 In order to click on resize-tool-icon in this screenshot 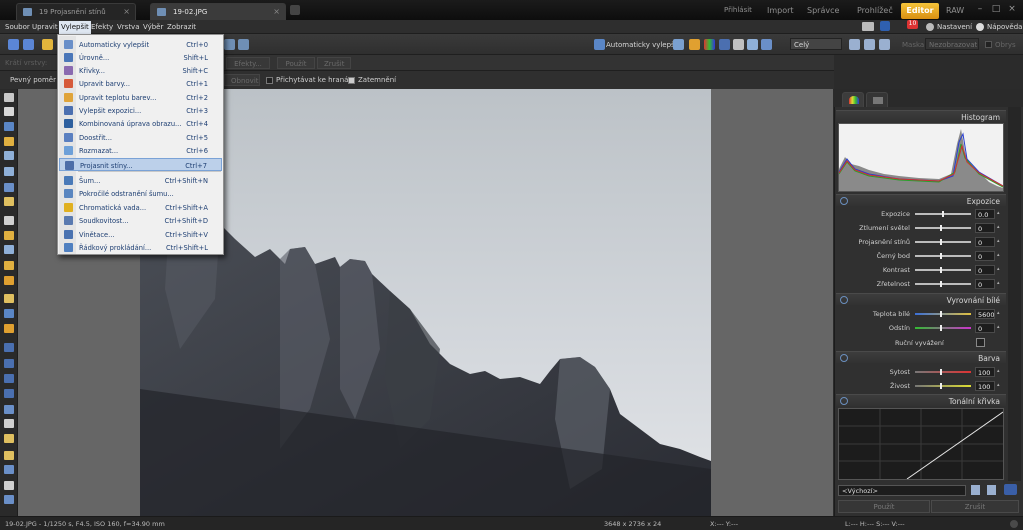, I will do `click(9, 171)`.